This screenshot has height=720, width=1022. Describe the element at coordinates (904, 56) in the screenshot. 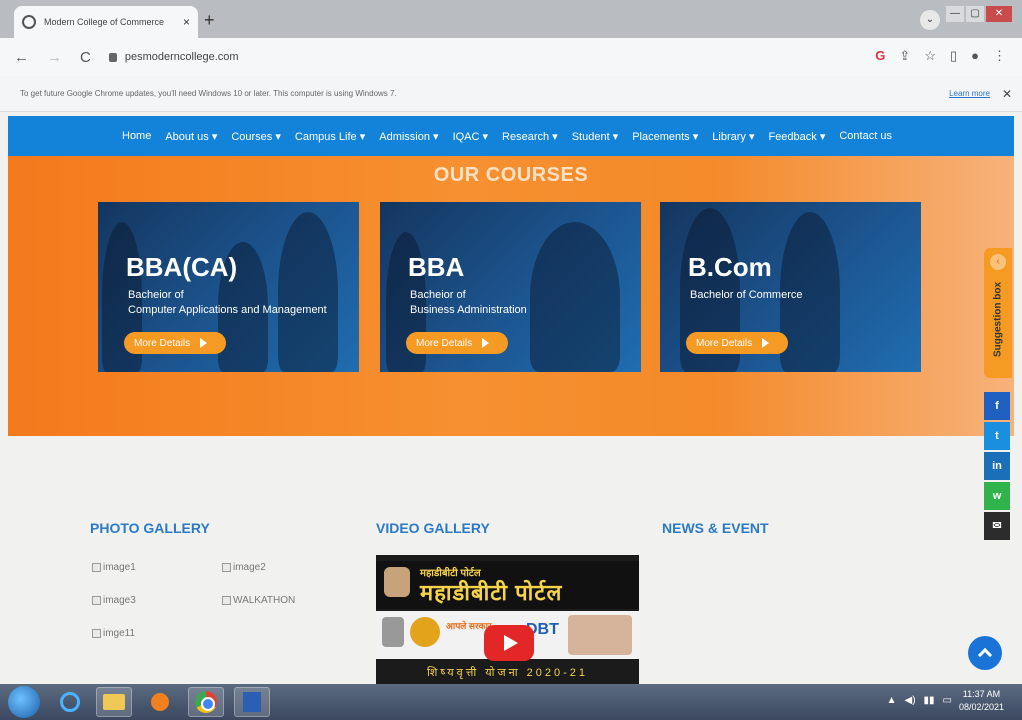

I see `share-icon: ⇪` at that location.